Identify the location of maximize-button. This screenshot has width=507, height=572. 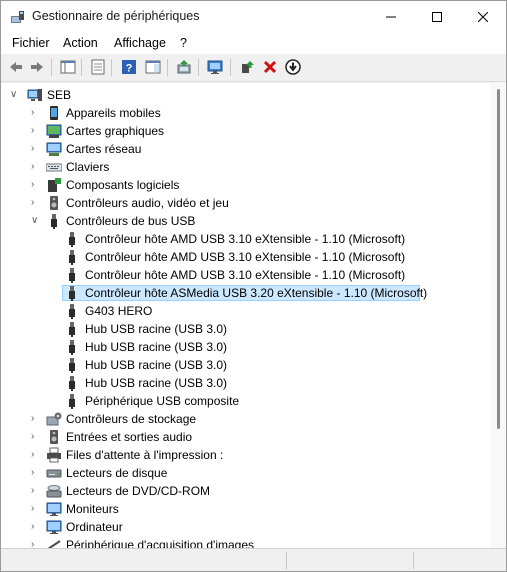
(437, 16).